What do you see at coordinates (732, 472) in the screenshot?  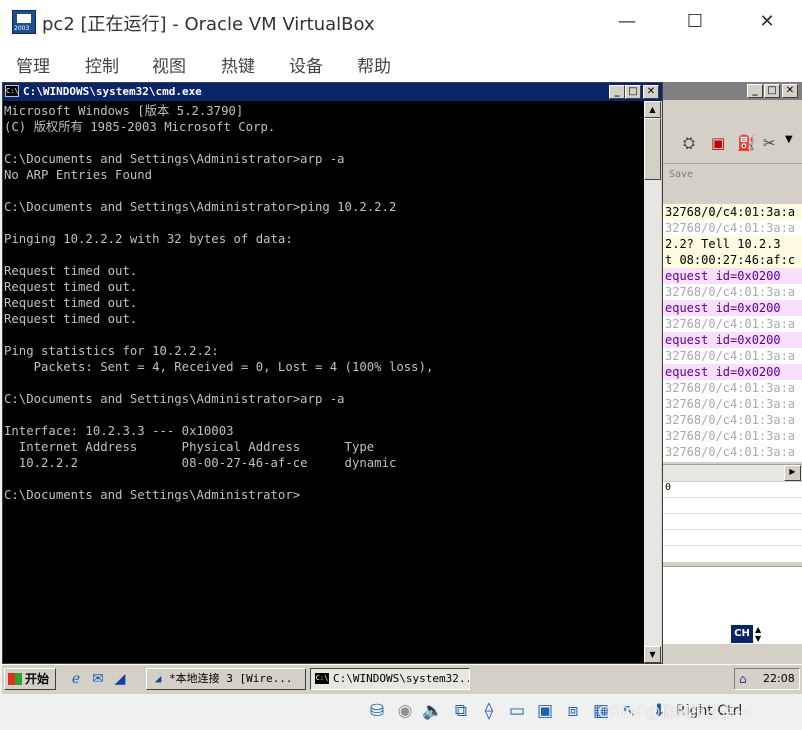 I see `packet-list-hscroll: ▶` at bounding box center [732, 472].